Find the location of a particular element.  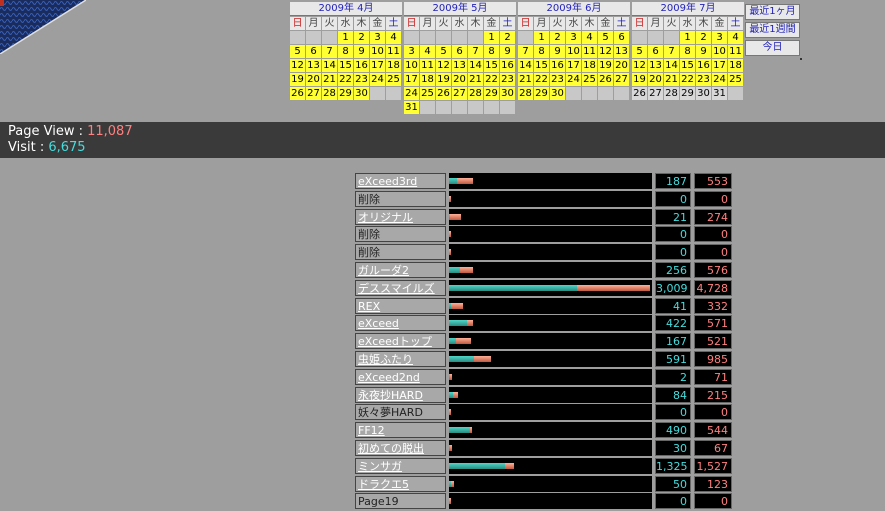

ranking-page-name: オリジナル is located at coordinates (400, 216).